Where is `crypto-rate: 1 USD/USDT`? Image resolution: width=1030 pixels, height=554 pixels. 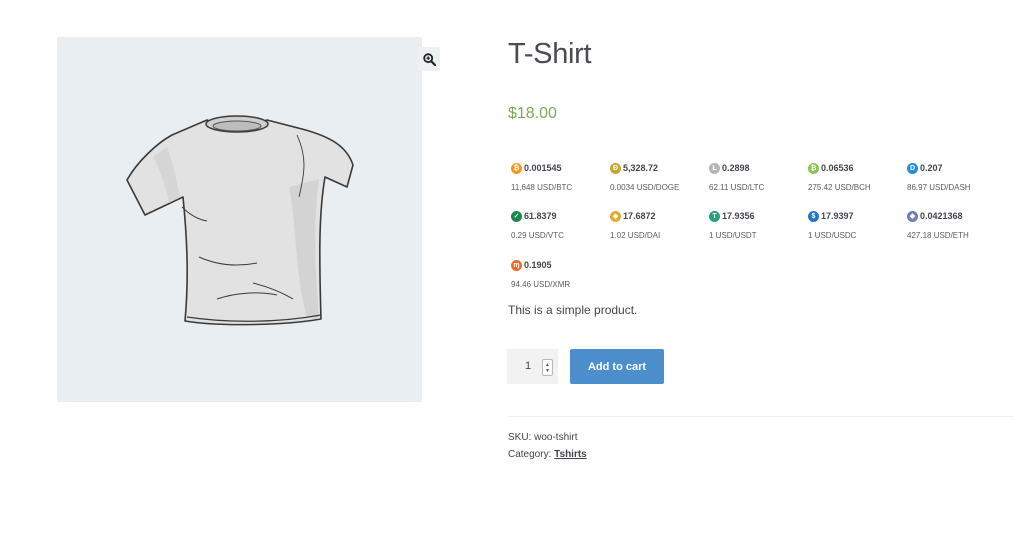 crypto-rate: 1 USD/USDT is located at coordinates (733, 235).